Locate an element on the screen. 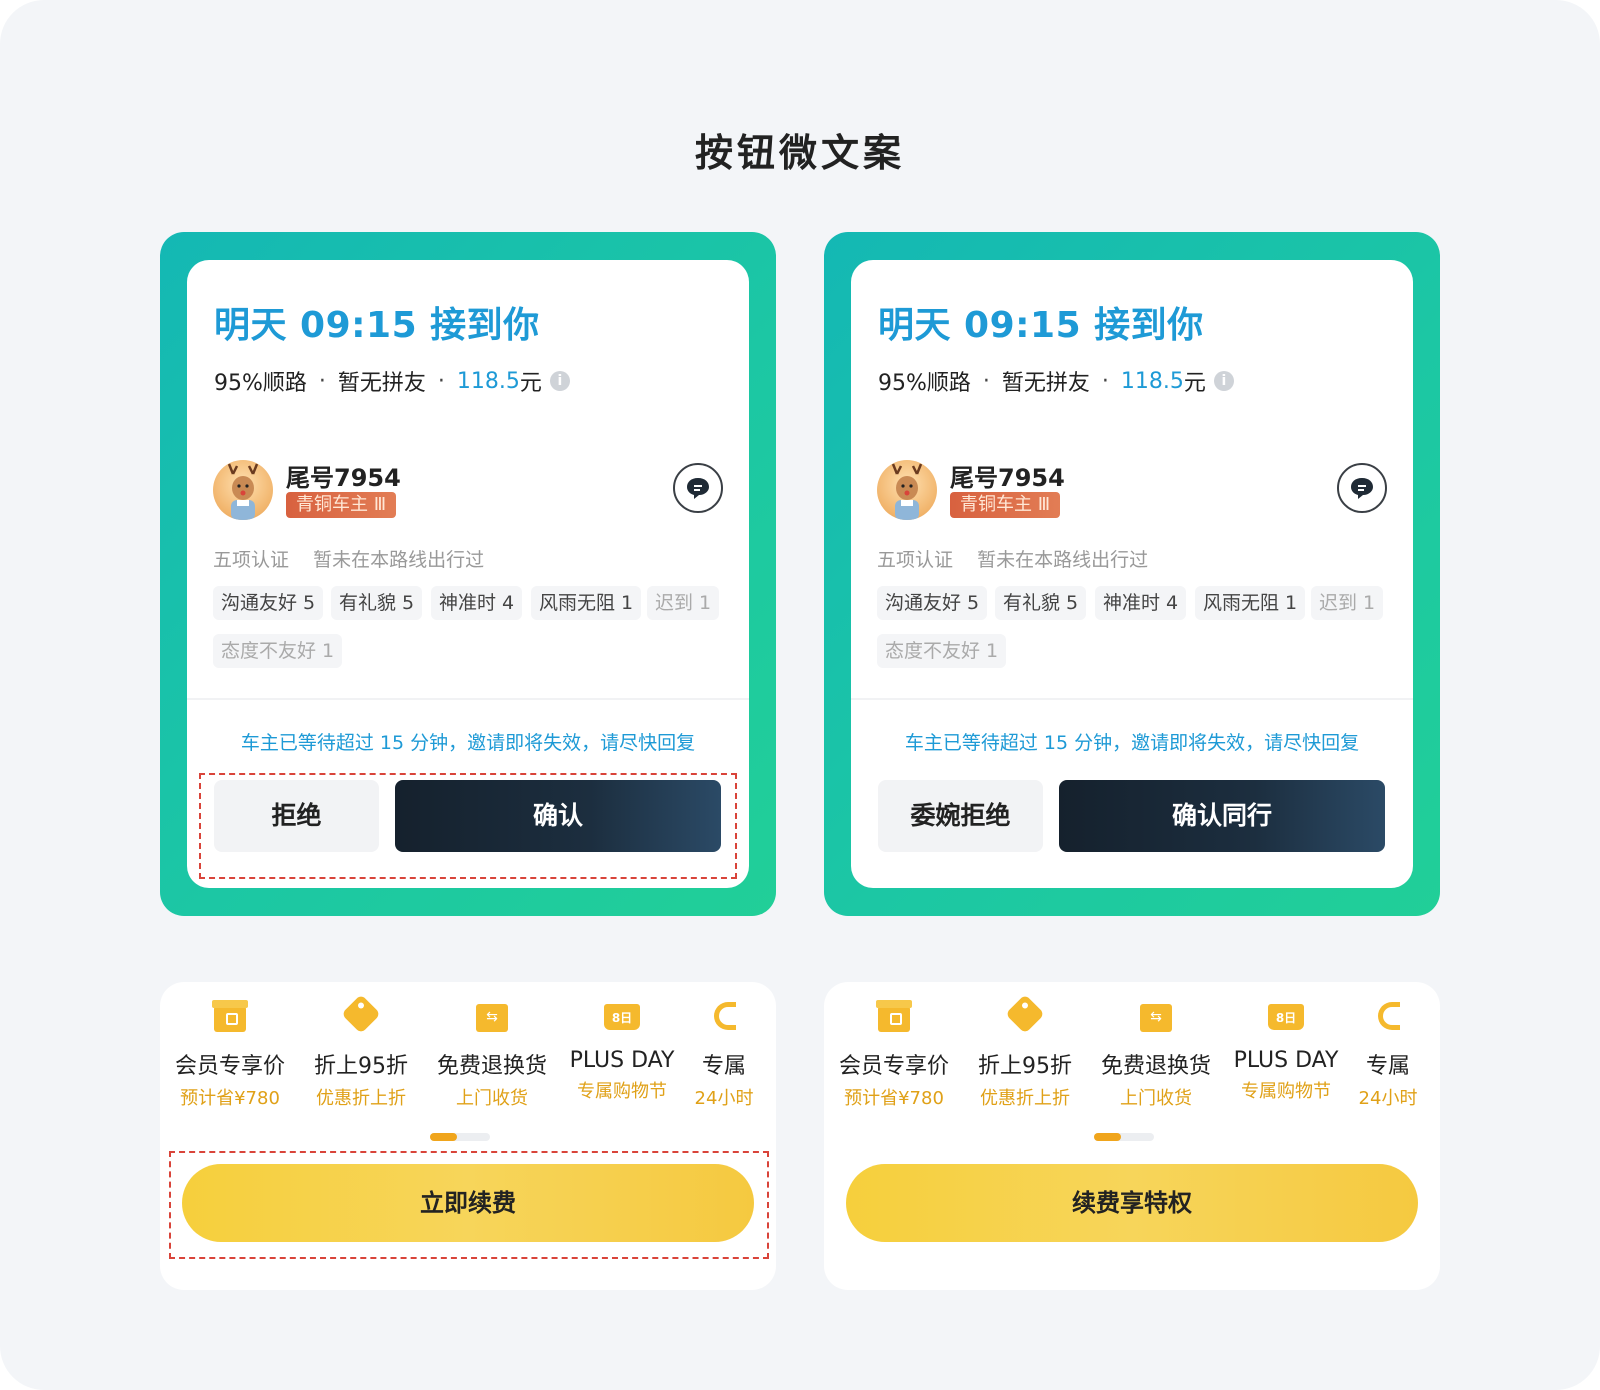 This screenshot has width=1600, height=1390. rating-tag: 沟通友好 5 is located at coordinates (932, 603).